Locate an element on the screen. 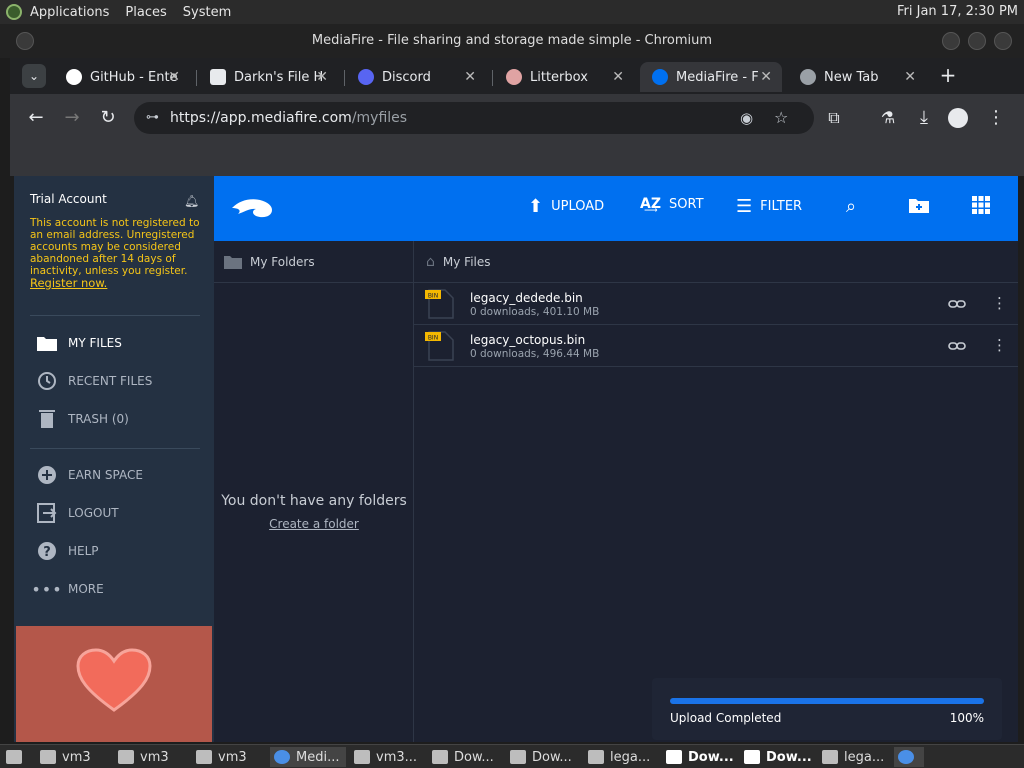 The height and width of the screenshot is (768, 1024). sort-button: A͢Z SORT is located at coordinates (672, 204).